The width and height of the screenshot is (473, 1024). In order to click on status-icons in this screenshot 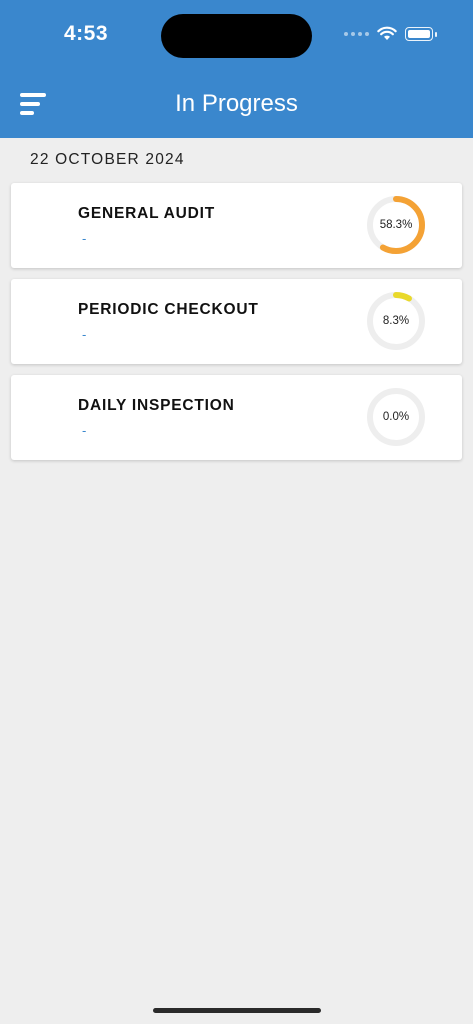, I will do `click(390, 33)`.